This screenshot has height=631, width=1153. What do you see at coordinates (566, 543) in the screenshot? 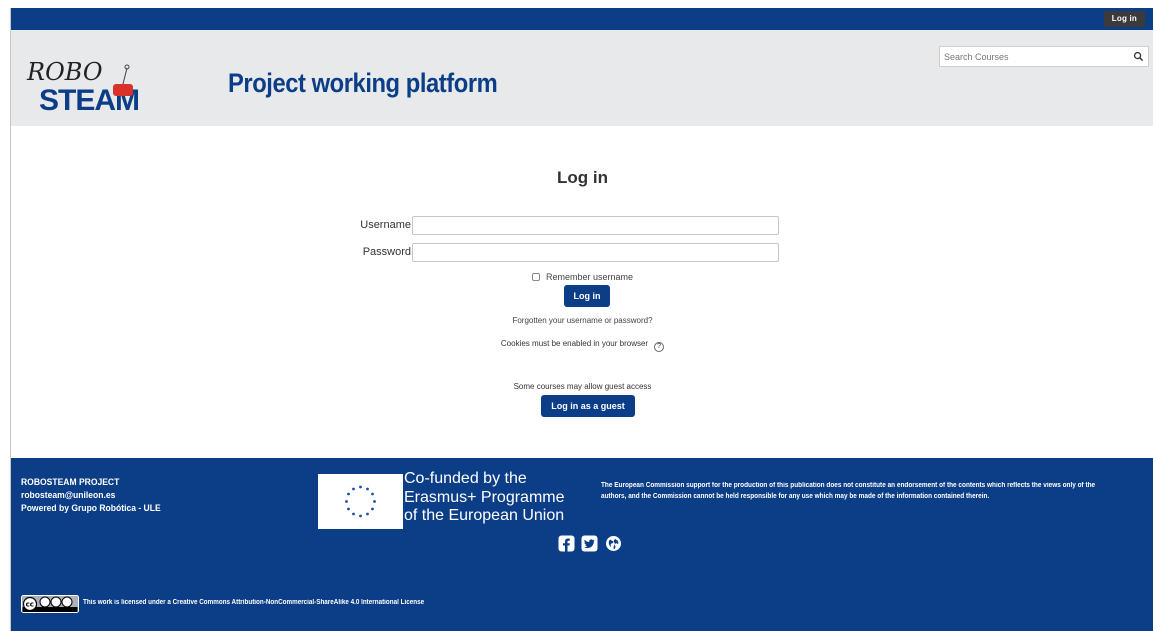
I see `facebook-icon` at bounding box center [566, 543].